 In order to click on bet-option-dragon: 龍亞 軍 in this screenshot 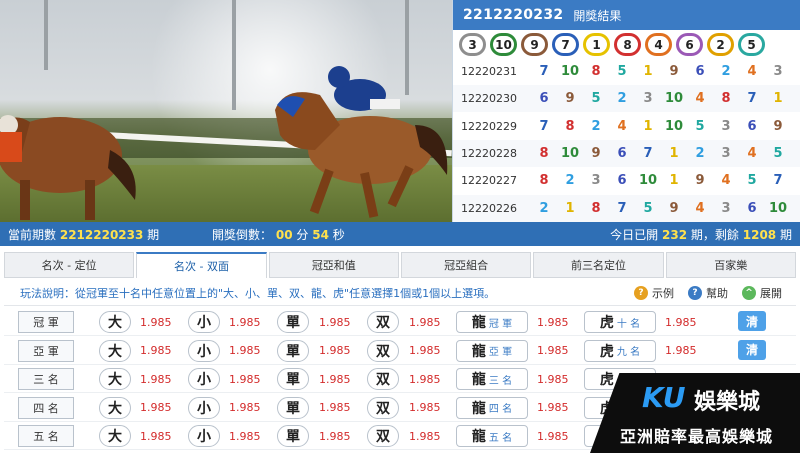, I will do `click(492, 350)`.